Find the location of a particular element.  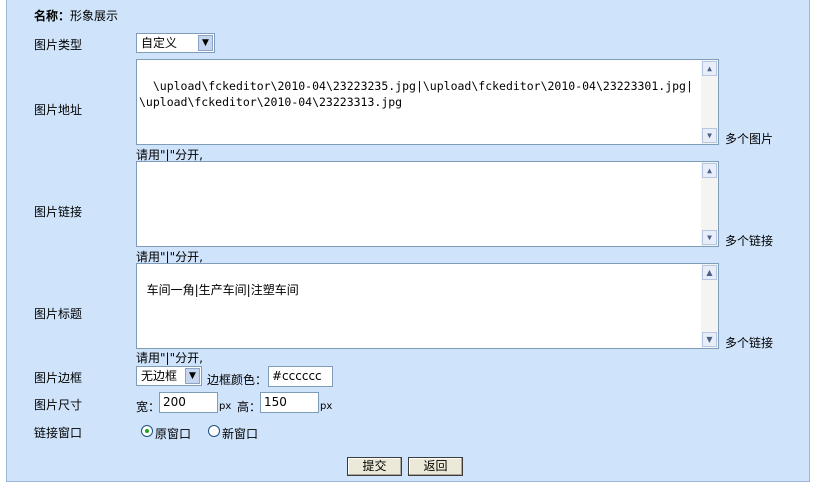

image-link-side-label: 多个链接 is located at coordinates (749, 241).